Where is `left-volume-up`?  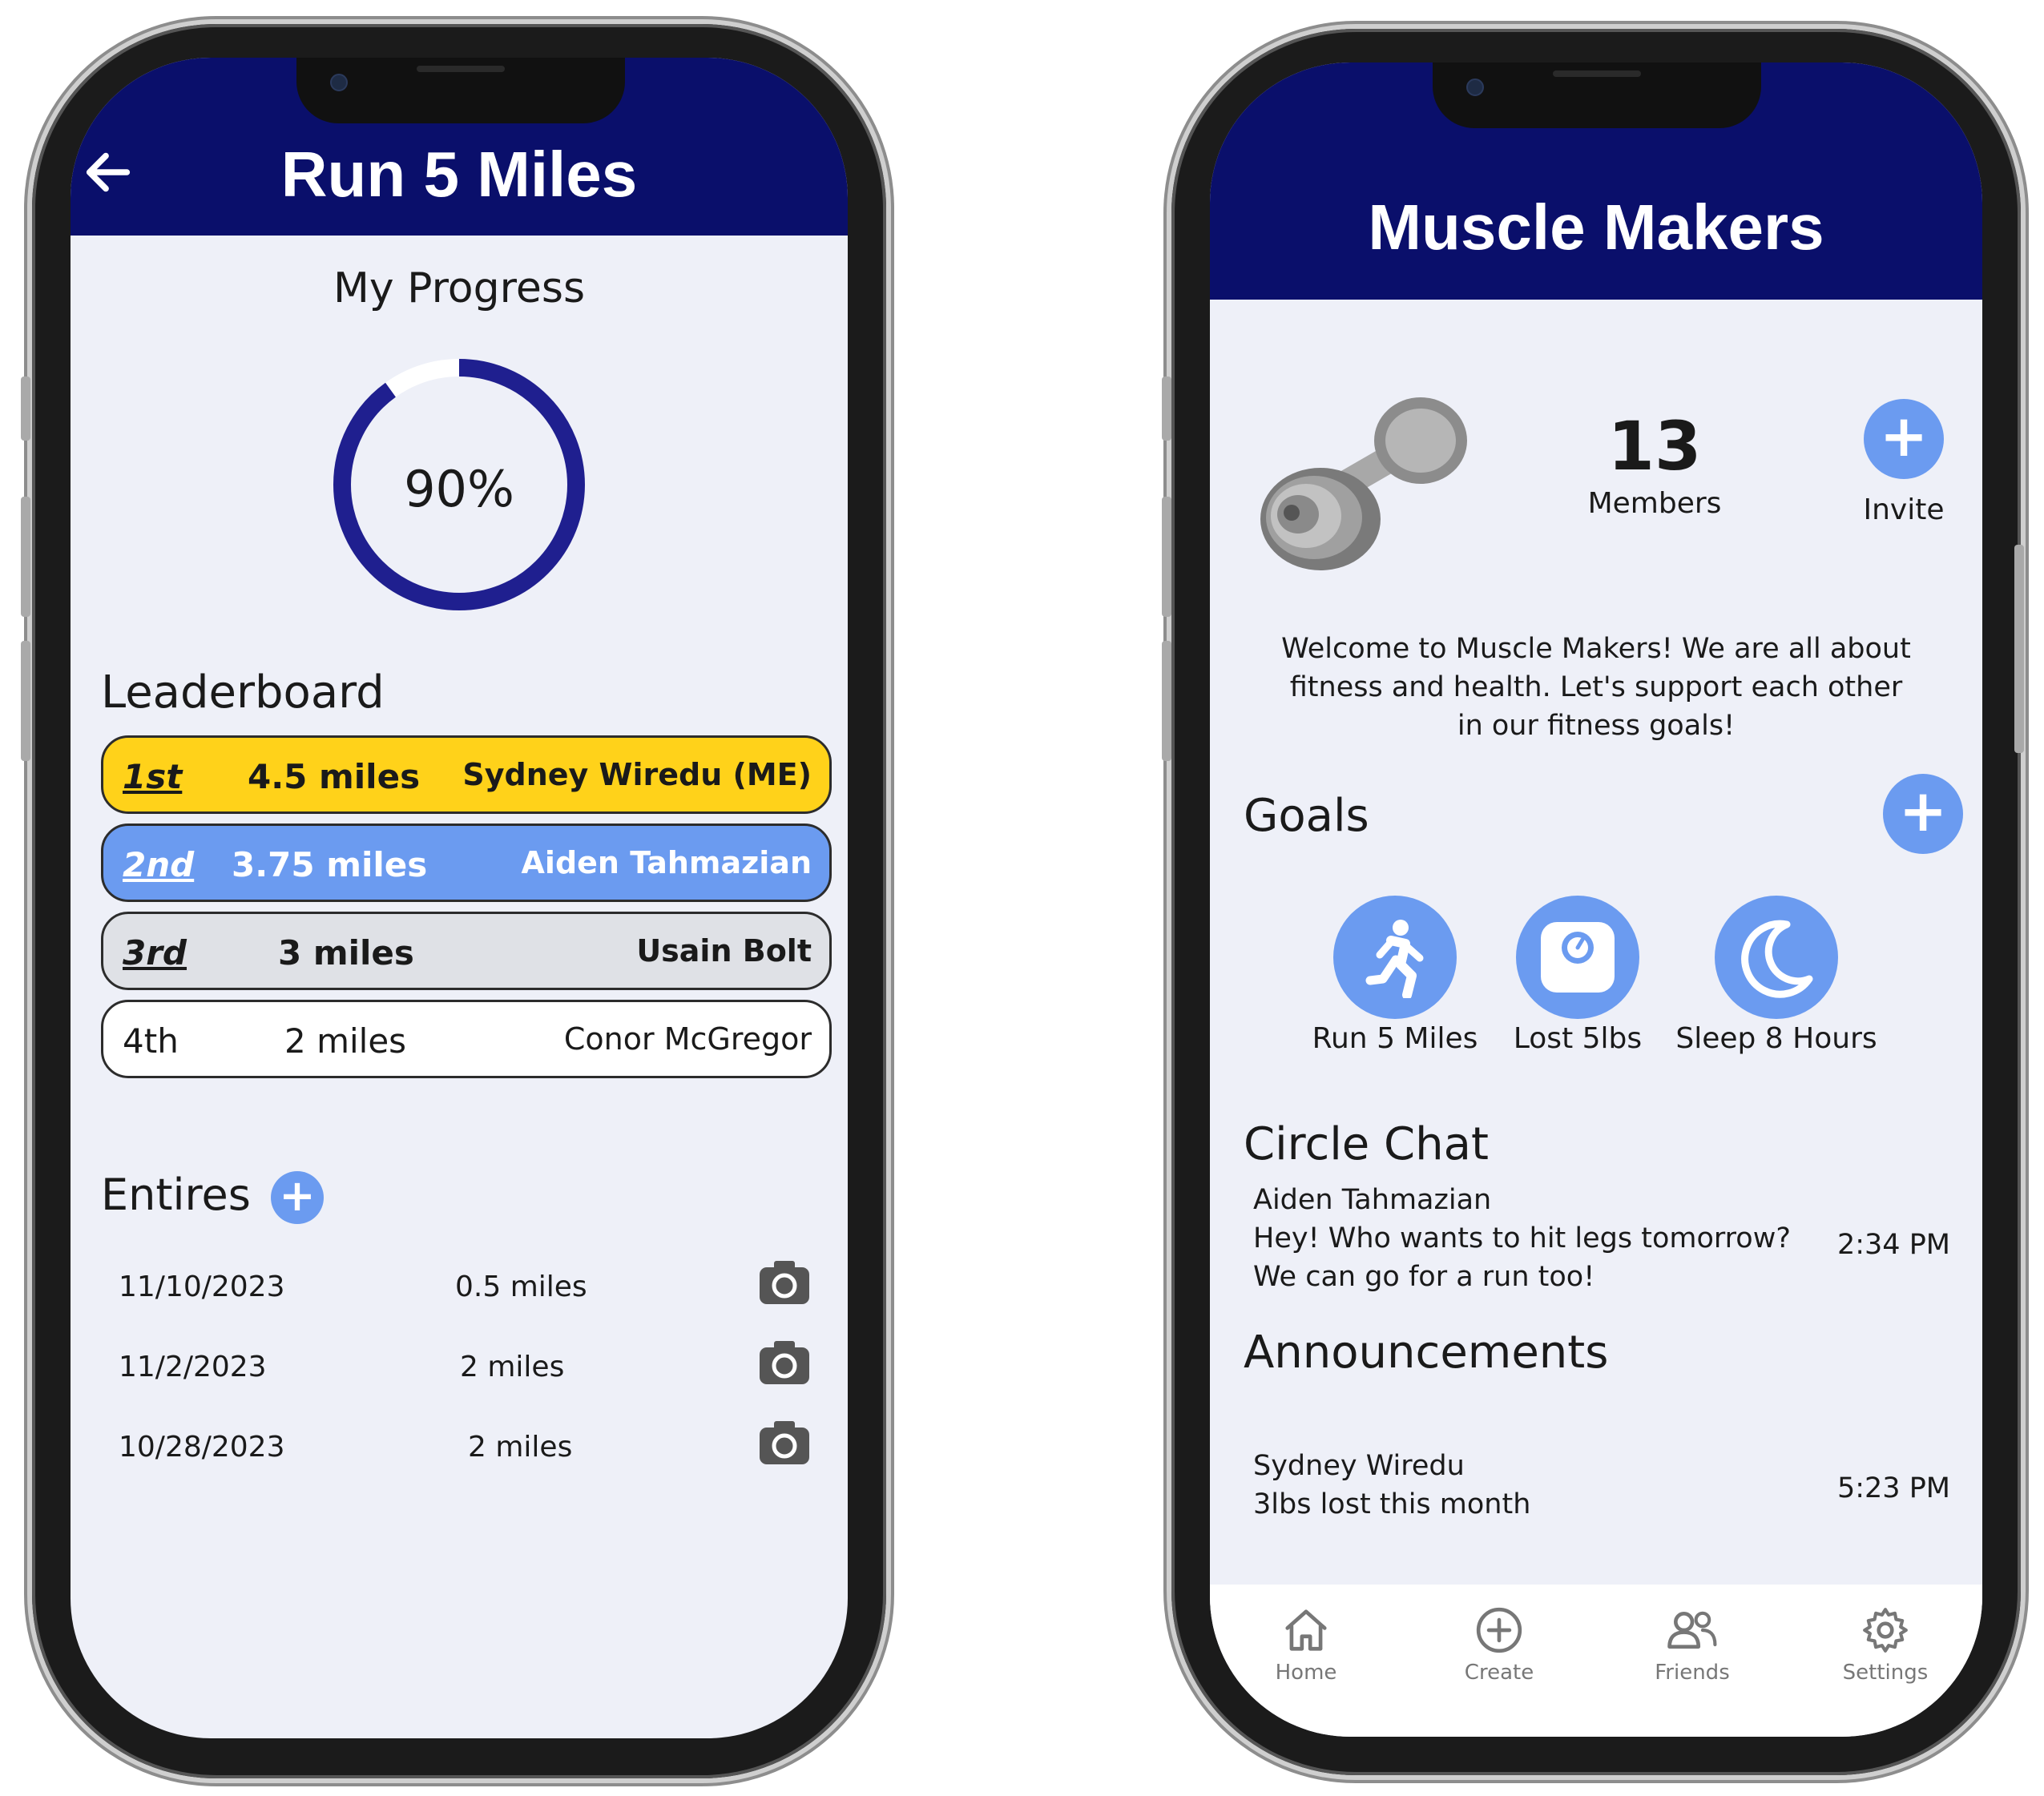
left-volume-up is located at coordinates (26, 557).